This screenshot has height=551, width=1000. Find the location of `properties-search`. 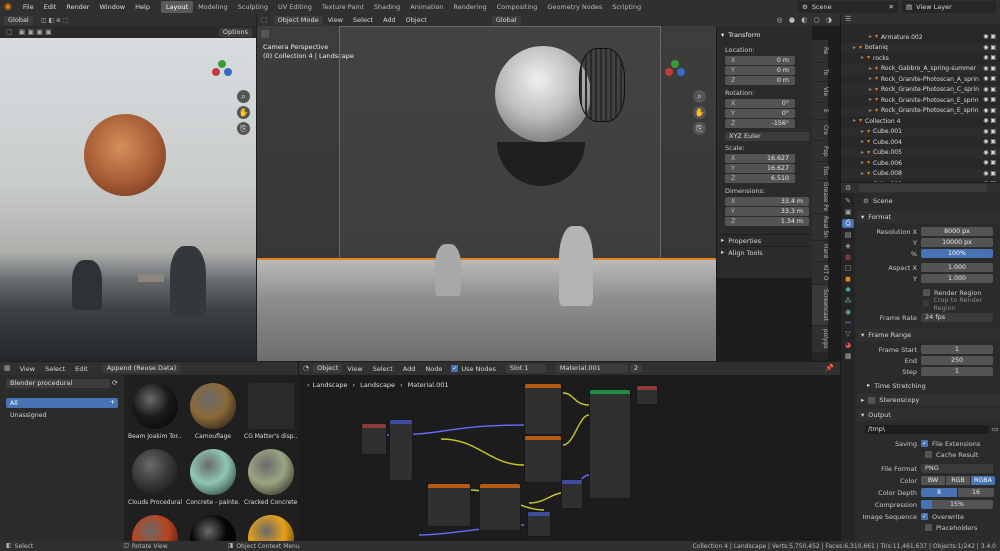

properties-search is located at coordinates (923, 188).